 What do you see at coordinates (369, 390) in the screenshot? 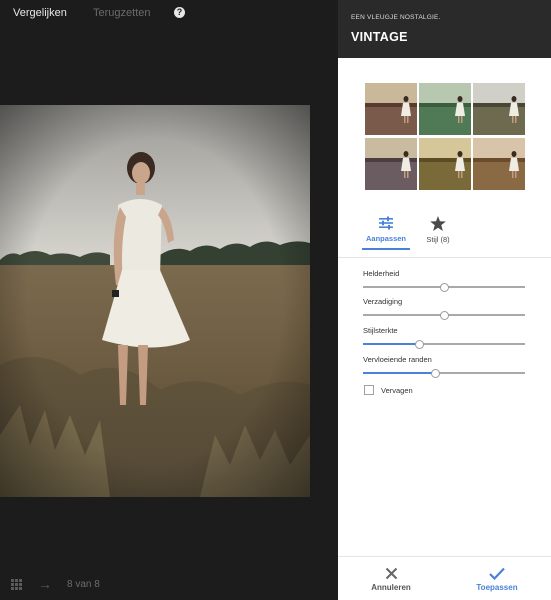
I see `fade-checkbox` at bounding box center [369, 390].